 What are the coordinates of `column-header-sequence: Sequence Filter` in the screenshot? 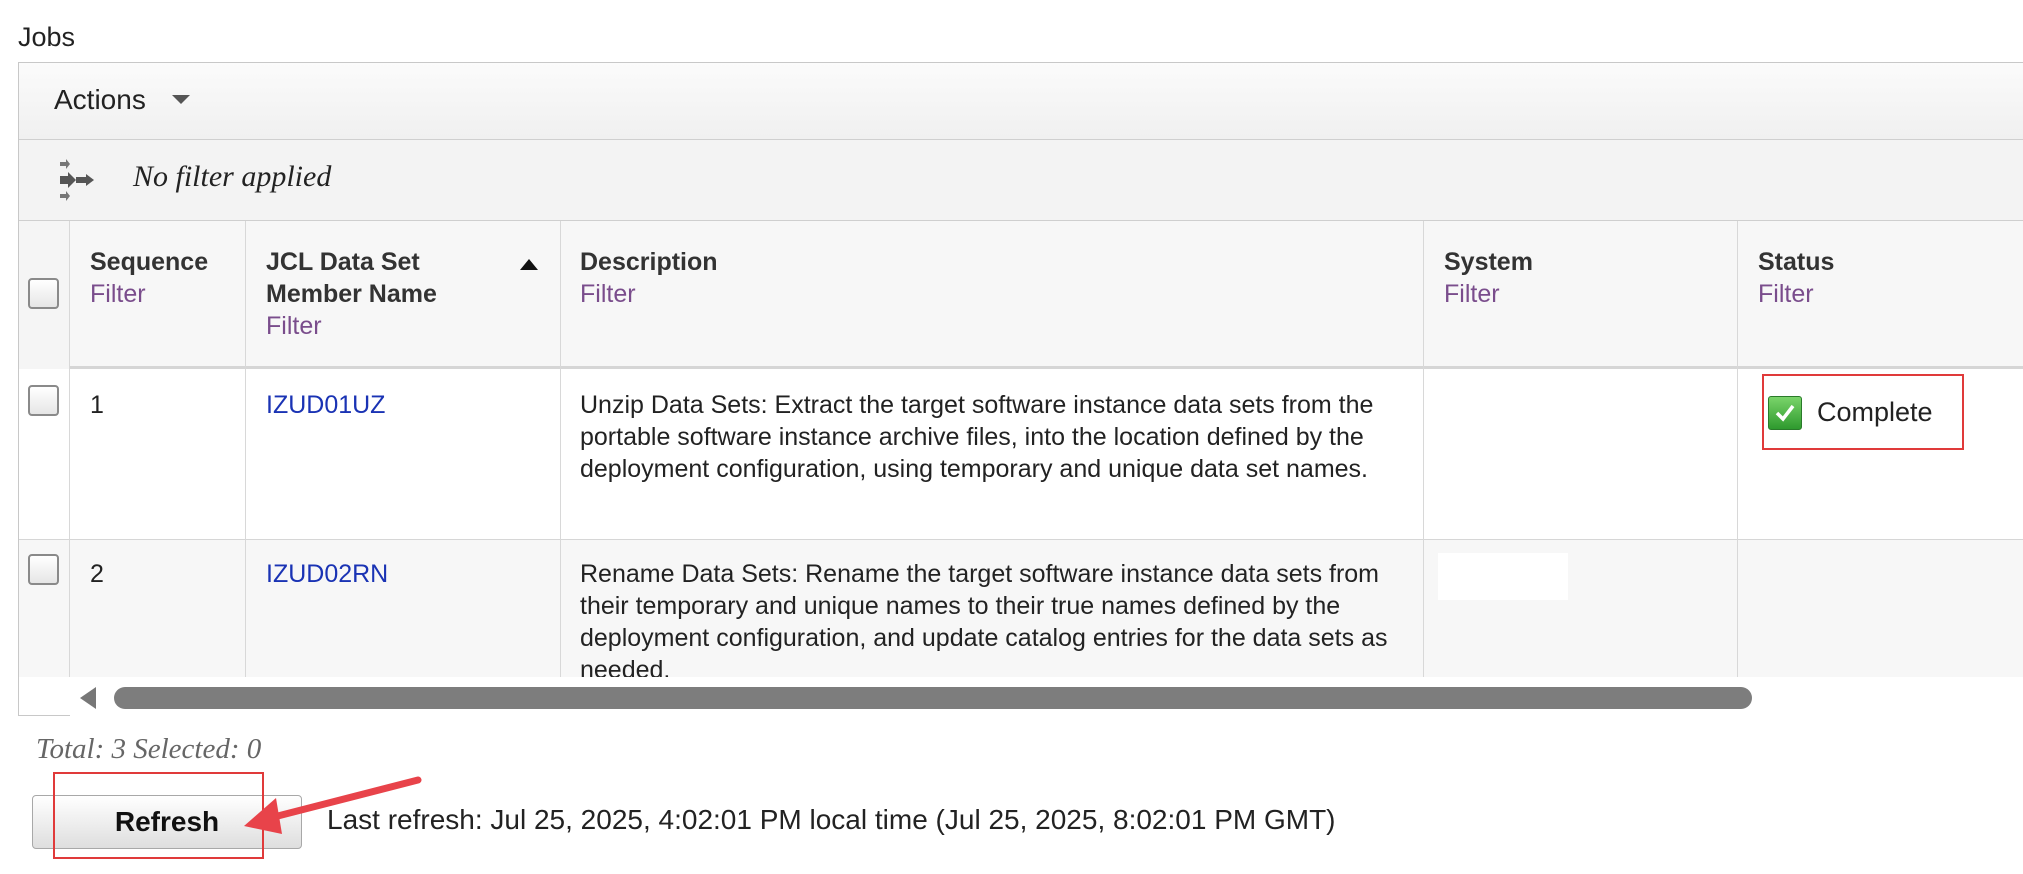 It's located at (149, 278).